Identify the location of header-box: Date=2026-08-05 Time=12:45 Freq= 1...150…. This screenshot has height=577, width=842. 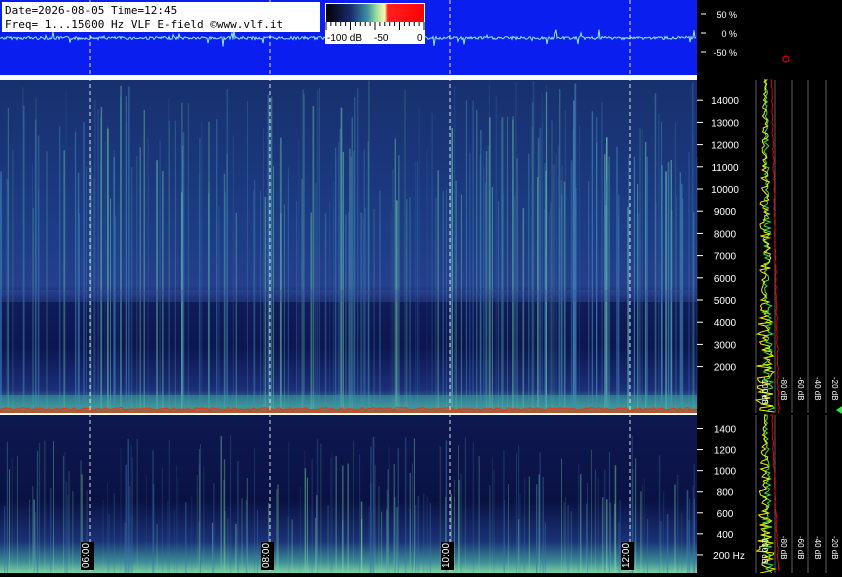
(161, 17).